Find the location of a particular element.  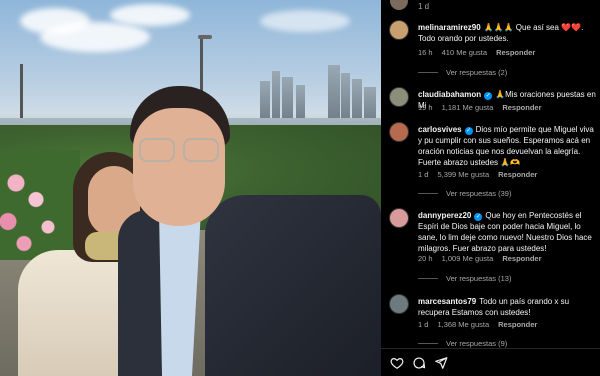

view-replies: Ver respuestas (2) is located at coordinates (462, 72).